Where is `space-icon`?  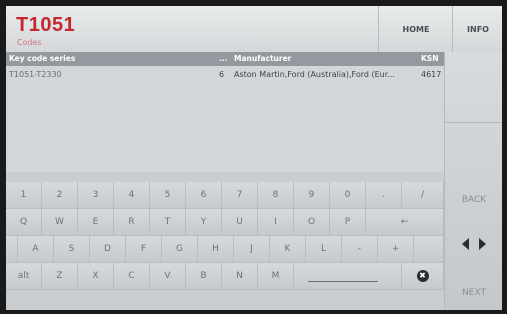 space-icon is located at coordinates (343, 281).